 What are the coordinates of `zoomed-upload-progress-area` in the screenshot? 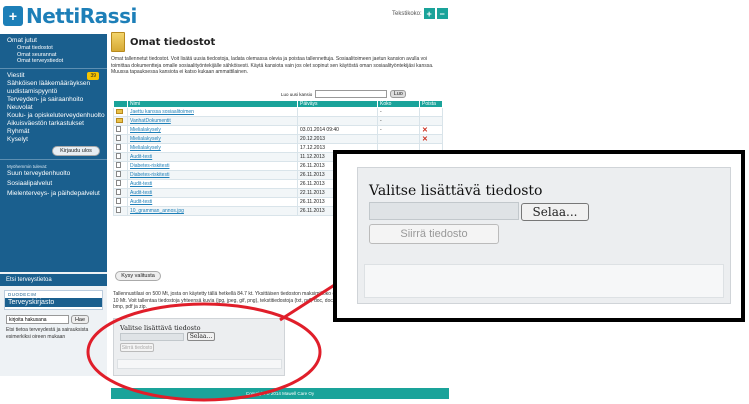 It's located at (544, 281).